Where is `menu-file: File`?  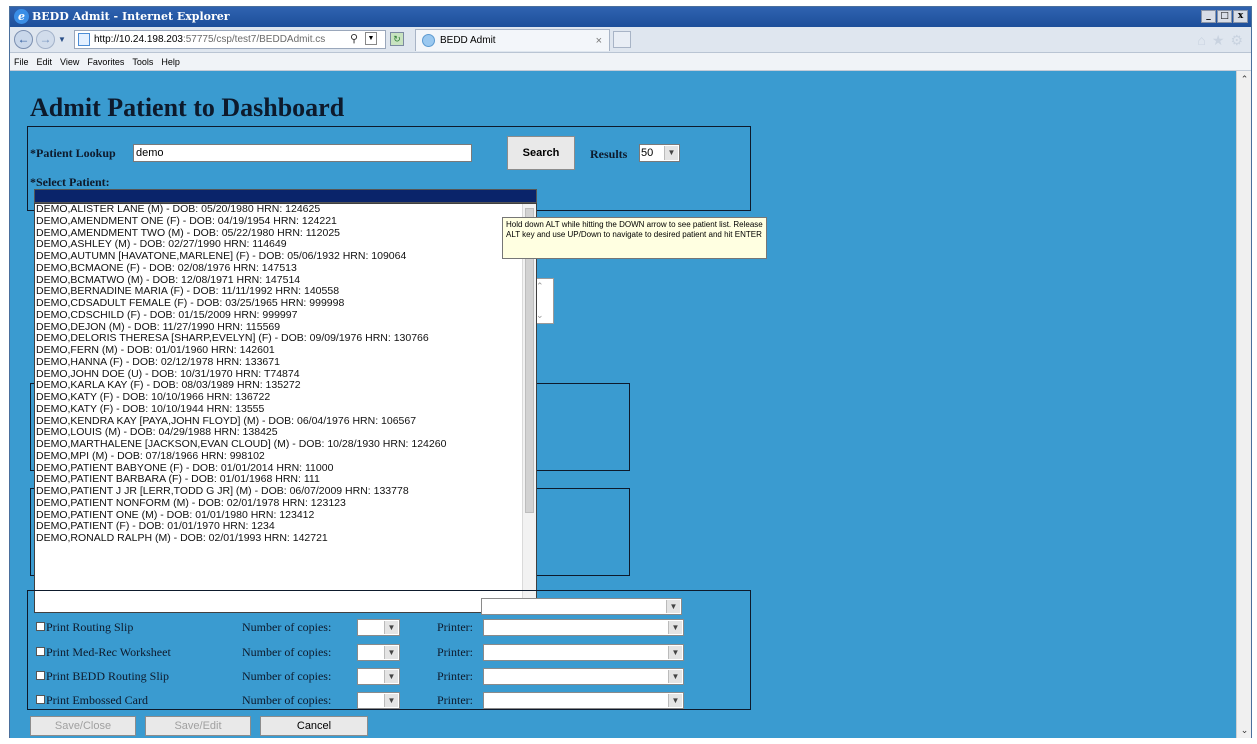
menu-file: File is located at coordinates (21, 61).